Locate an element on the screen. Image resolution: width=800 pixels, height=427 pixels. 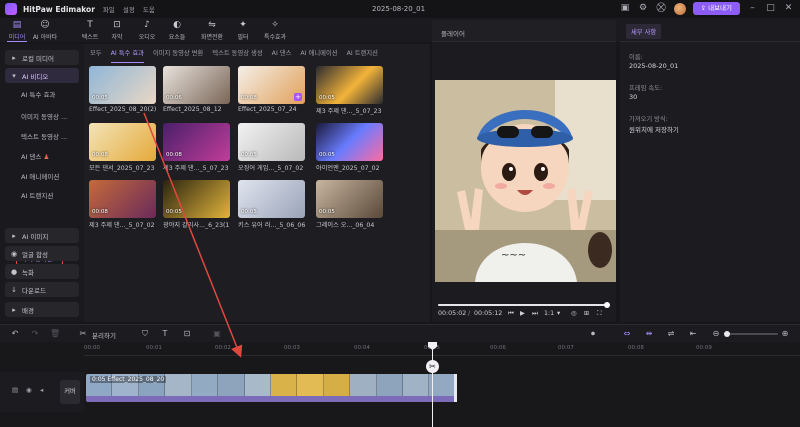
ruler-tick: 00:08 is located at coordinates (636, 348).